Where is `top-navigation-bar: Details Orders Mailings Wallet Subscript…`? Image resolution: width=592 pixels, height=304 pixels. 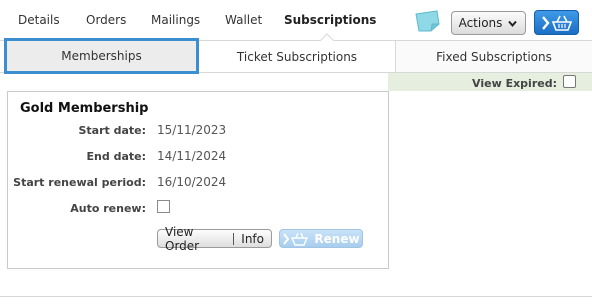 top-navigation-bar: Details Orders Mailings Wallet Subscript… is located at coordinates (296, 20).